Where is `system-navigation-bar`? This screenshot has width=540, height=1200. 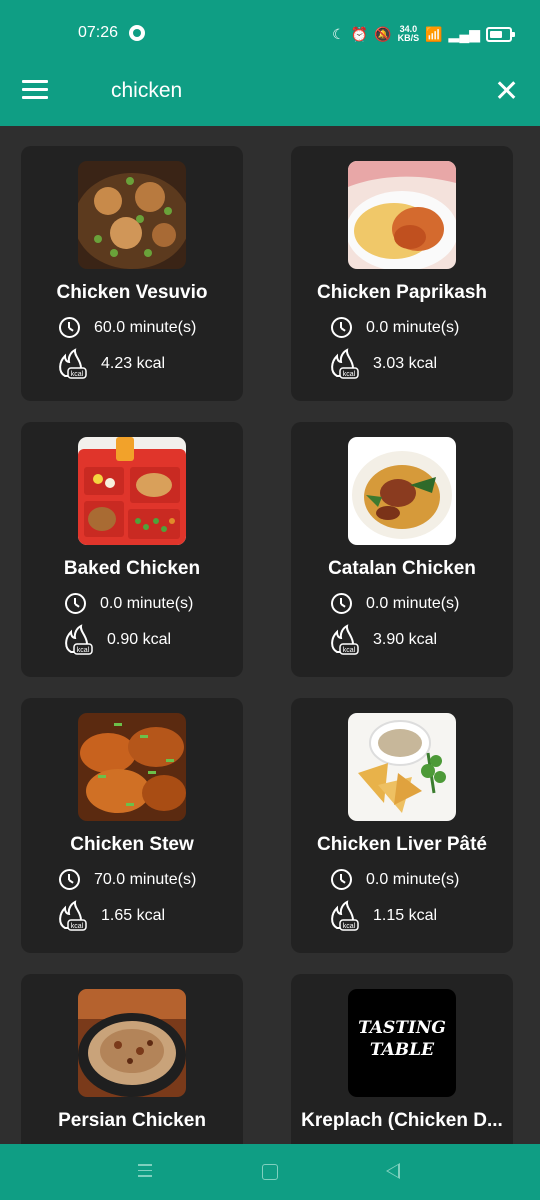
system-navigation-bar is located at coordinates (270, 1172).